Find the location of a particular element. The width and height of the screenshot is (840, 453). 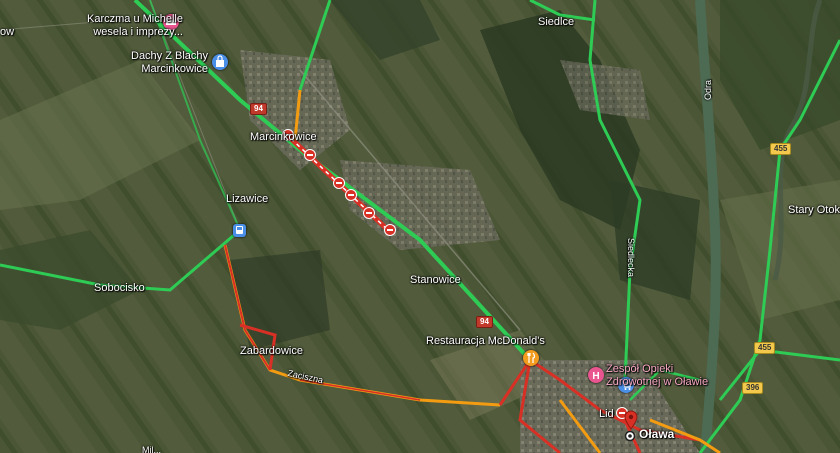

poi-label-mcdonalds: Restauracja McDonald's is located at coordinates (485, 341).